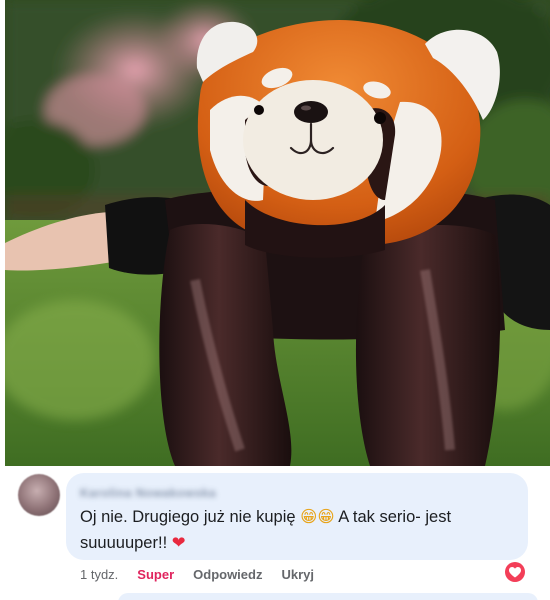 The width and height of the screenshot is (550, 600). Describe the element at coordinates (178, 542) in the screenshot. I see `red-heart-emoji-icon: ❤` at that location.